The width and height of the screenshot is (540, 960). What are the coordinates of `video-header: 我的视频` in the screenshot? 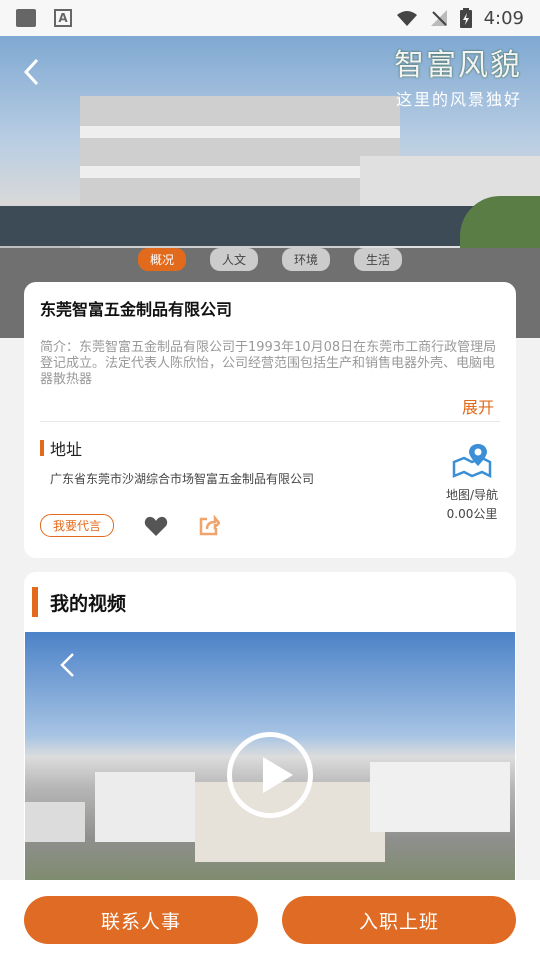 It's located at (270, 602).